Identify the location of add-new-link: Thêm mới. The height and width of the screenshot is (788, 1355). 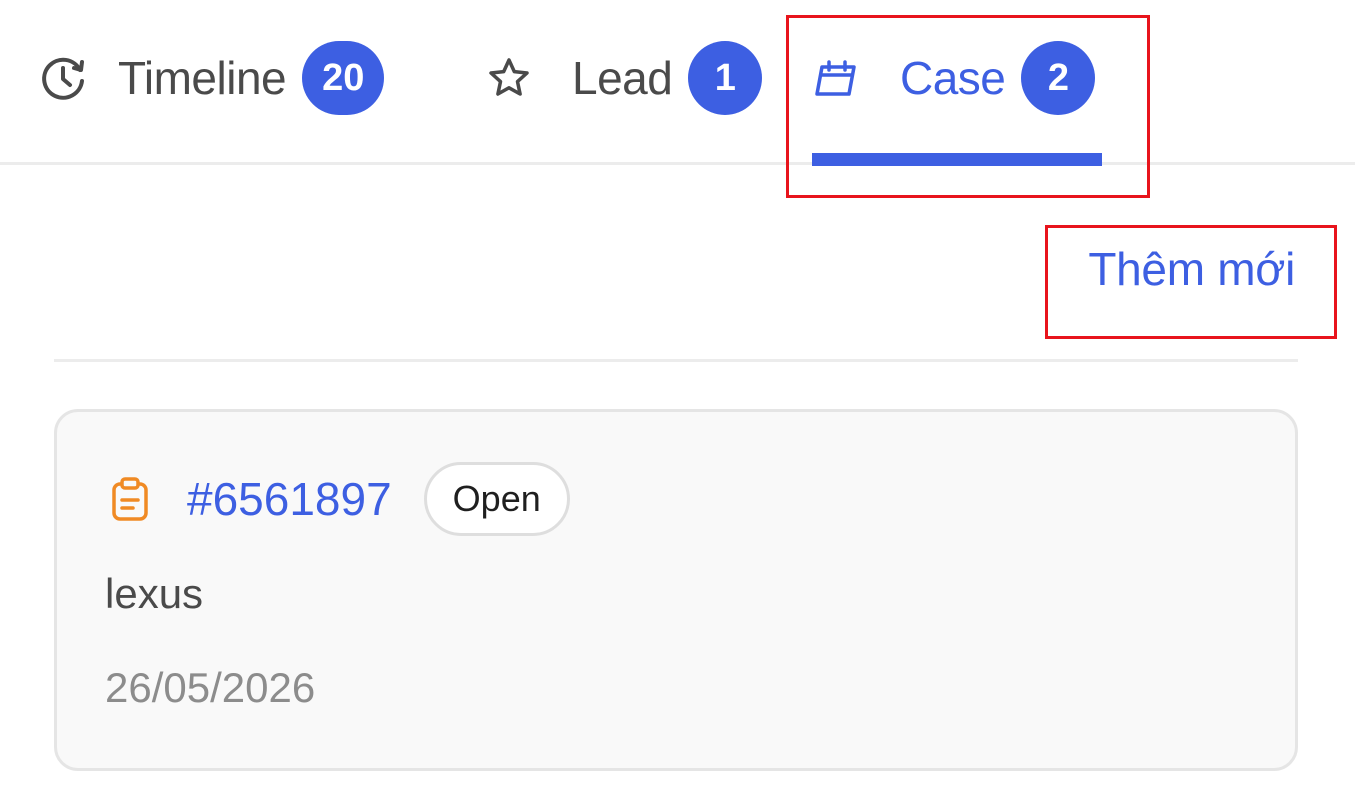
(1191, 269).